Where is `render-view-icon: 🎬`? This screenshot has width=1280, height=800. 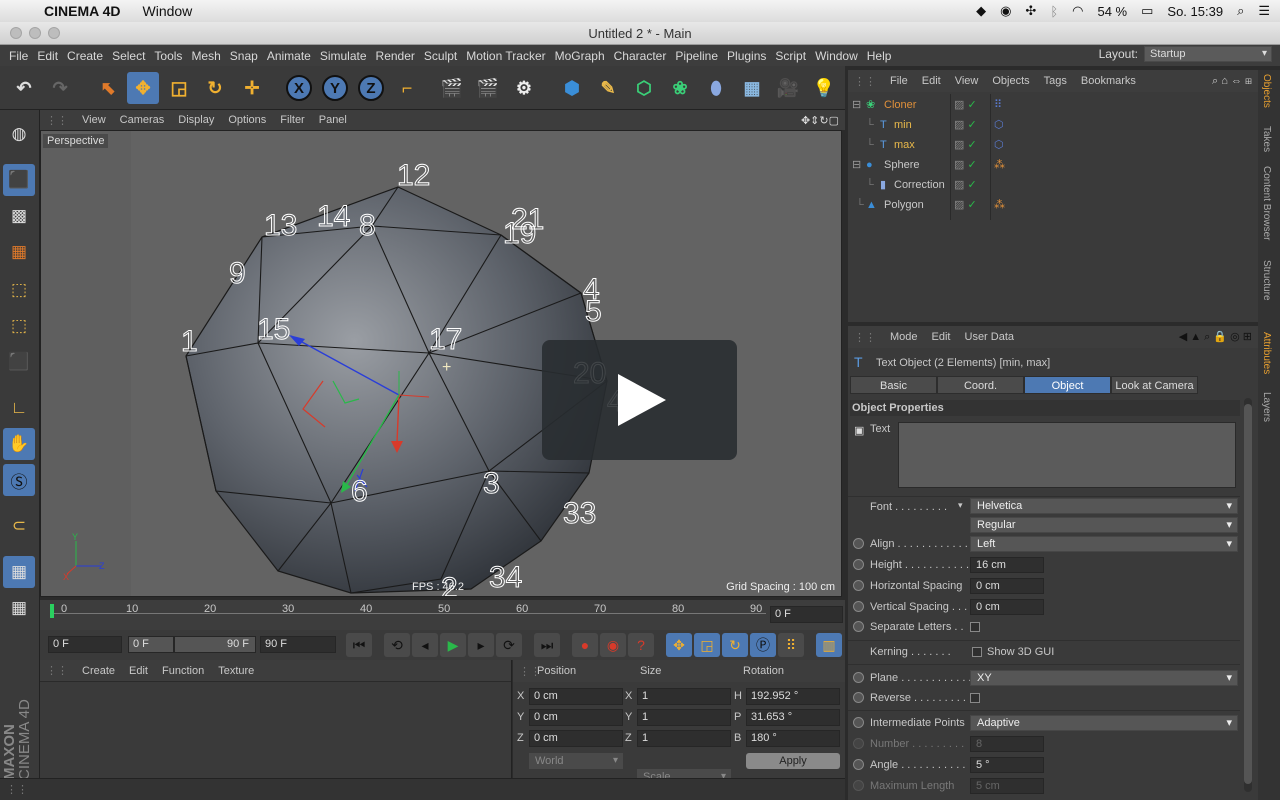 render-view-icon: 🎬 is located at coordinates (452, 88).